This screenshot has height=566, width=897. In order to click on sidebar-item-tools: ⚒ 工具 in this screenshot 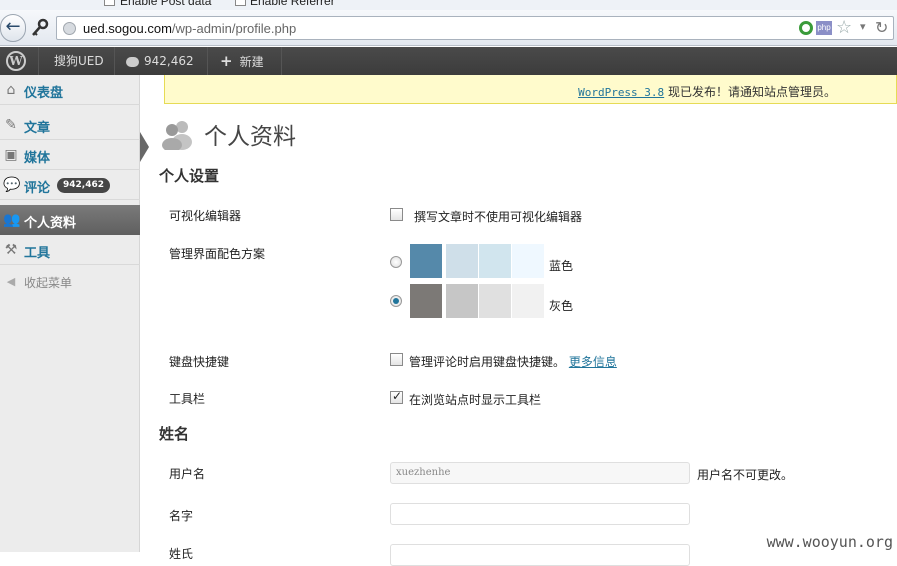, I will do `click(70, 250)`.